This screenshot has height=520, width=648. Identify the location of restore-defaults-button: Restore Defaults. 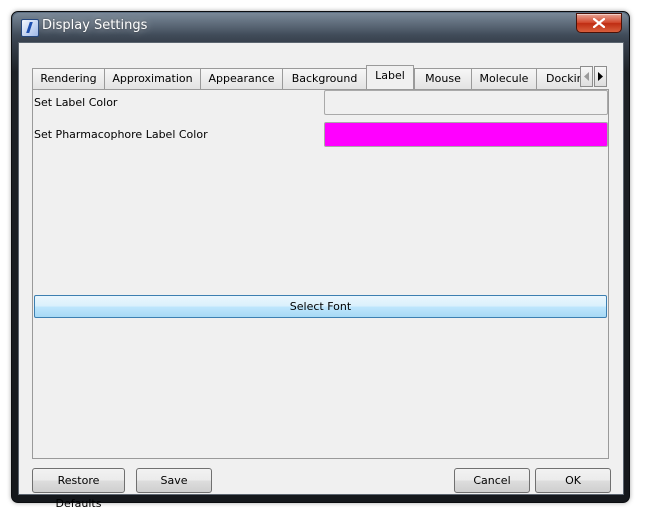
(78, 489).